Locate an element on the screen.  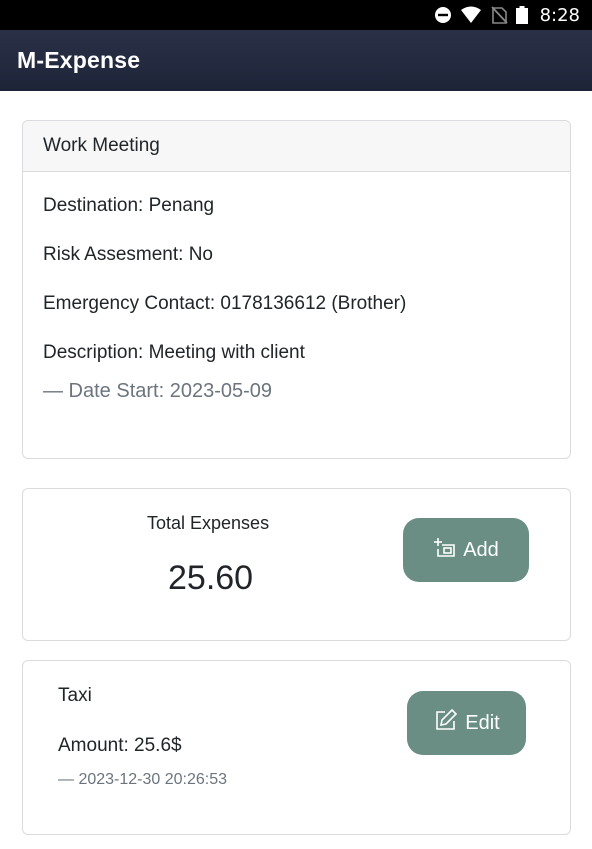
edit-expense-button: Edit is located at coordinates (466, 723).